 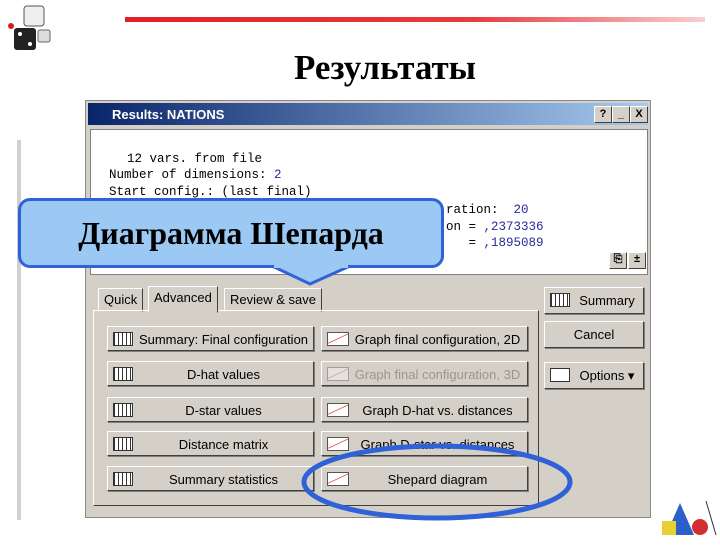 I want to click on window-title: Results: NATIONS, so click(x=168, y=114).